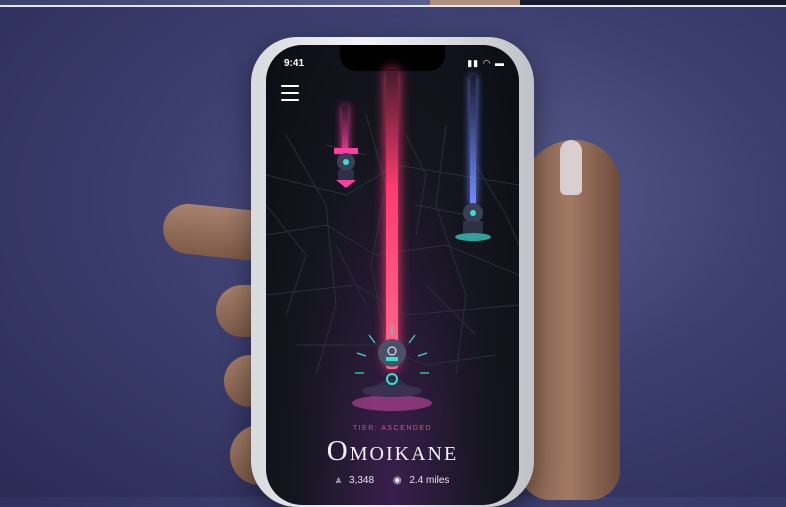  I want to click on distance-stat: ◉ 2.4 miles, so click(421, 480).